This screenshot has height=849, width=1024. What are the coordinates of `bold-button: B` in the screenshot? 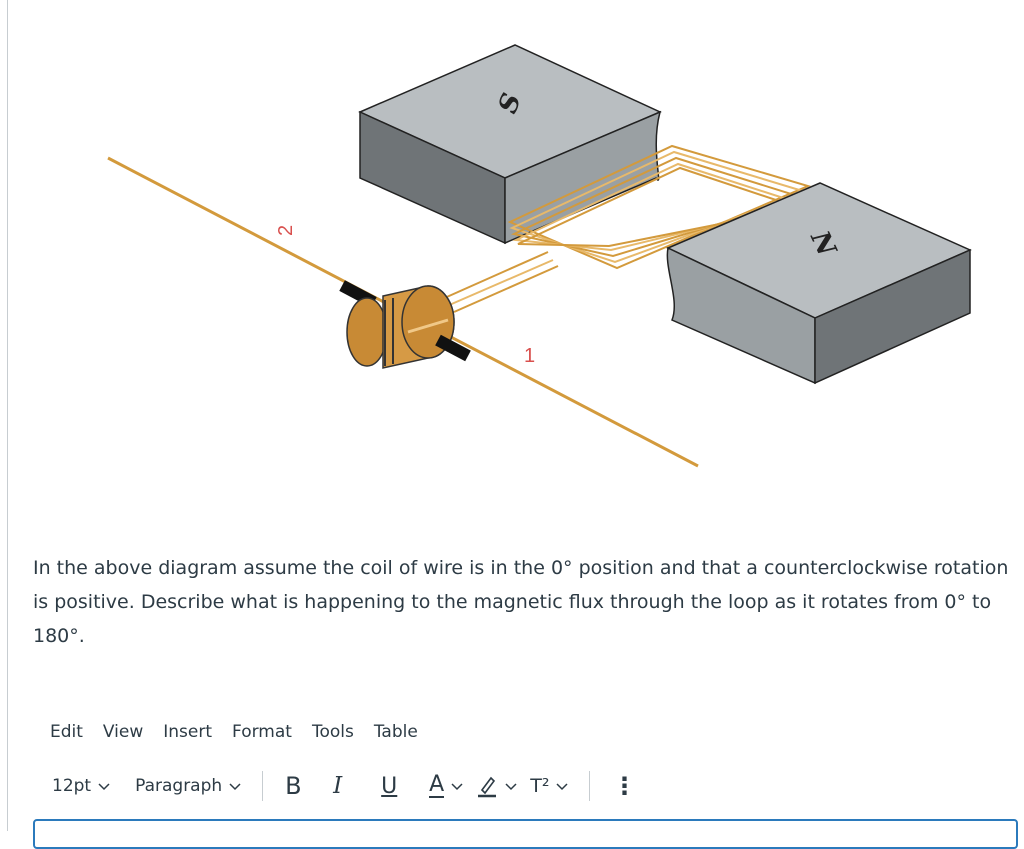 It's located at (303, 786).